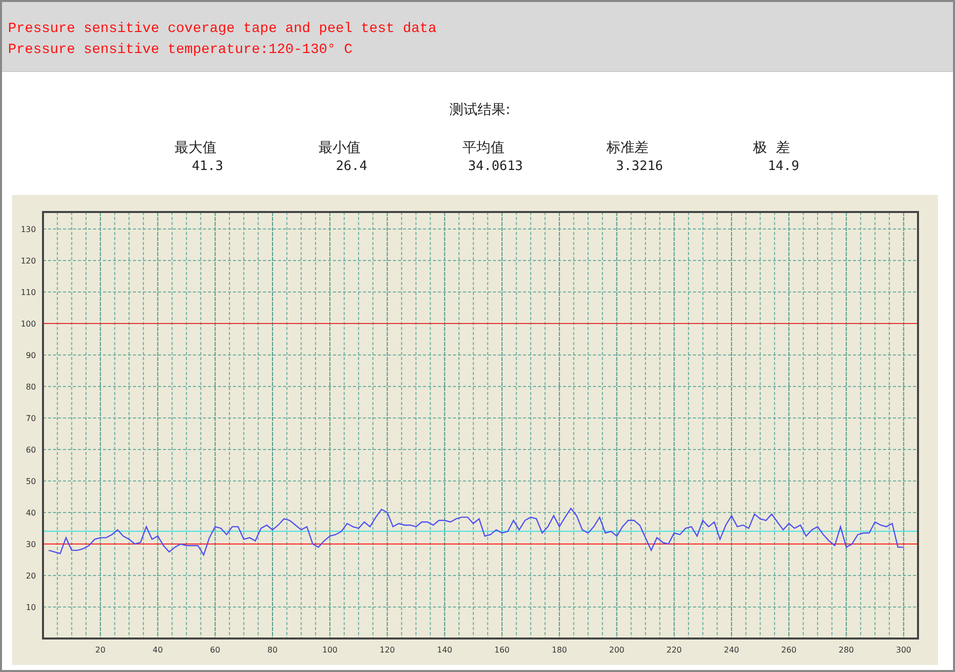 This screenshot has height=672, width=955. Describe the element at coordinates (31, 387) in the screenshot. I see `y-tick-label: 80` at that location.